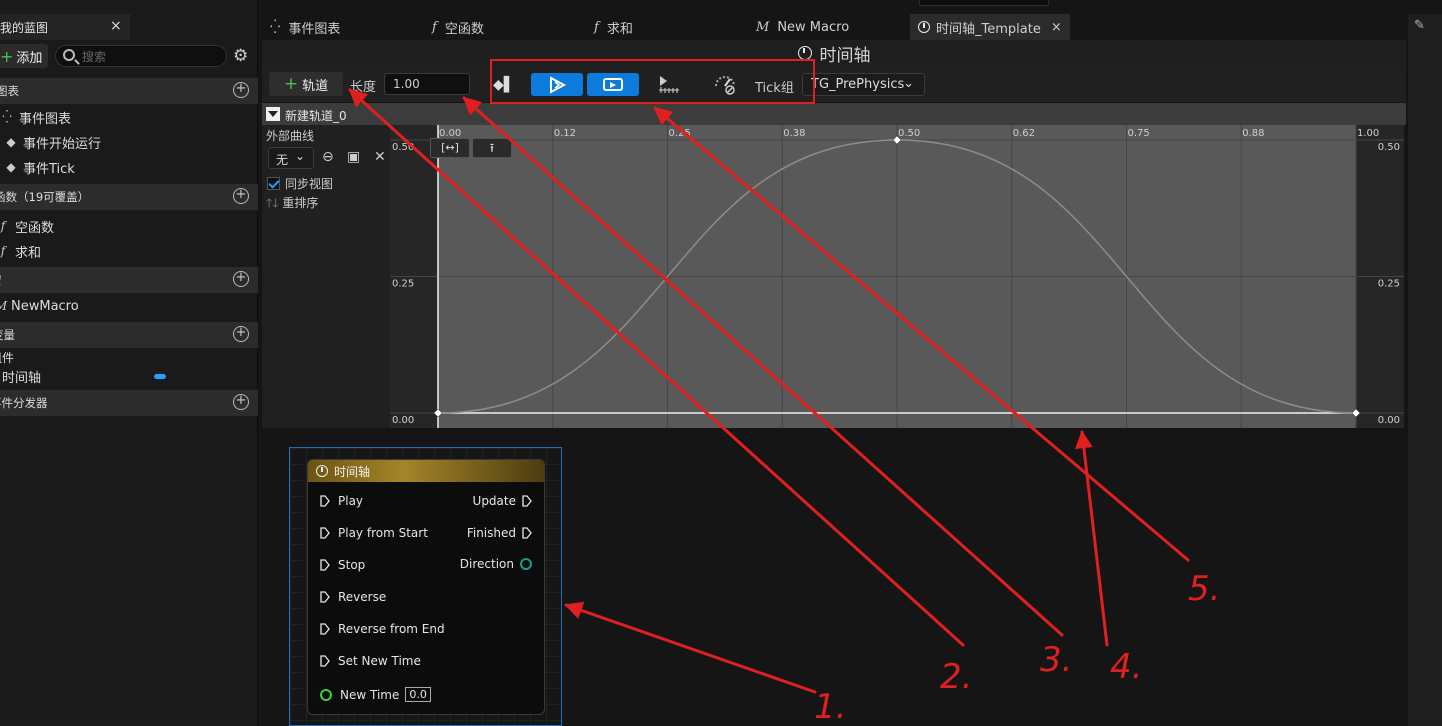 This screenshot has width=1442, height=726. Describe the element at coordinates (326, 276) in the screenshot. I see `track-settings: 外部曲线 无 ⌄ ⊖ ▣ ✕ 同步视图 🡑🡓 重排序` at that location.